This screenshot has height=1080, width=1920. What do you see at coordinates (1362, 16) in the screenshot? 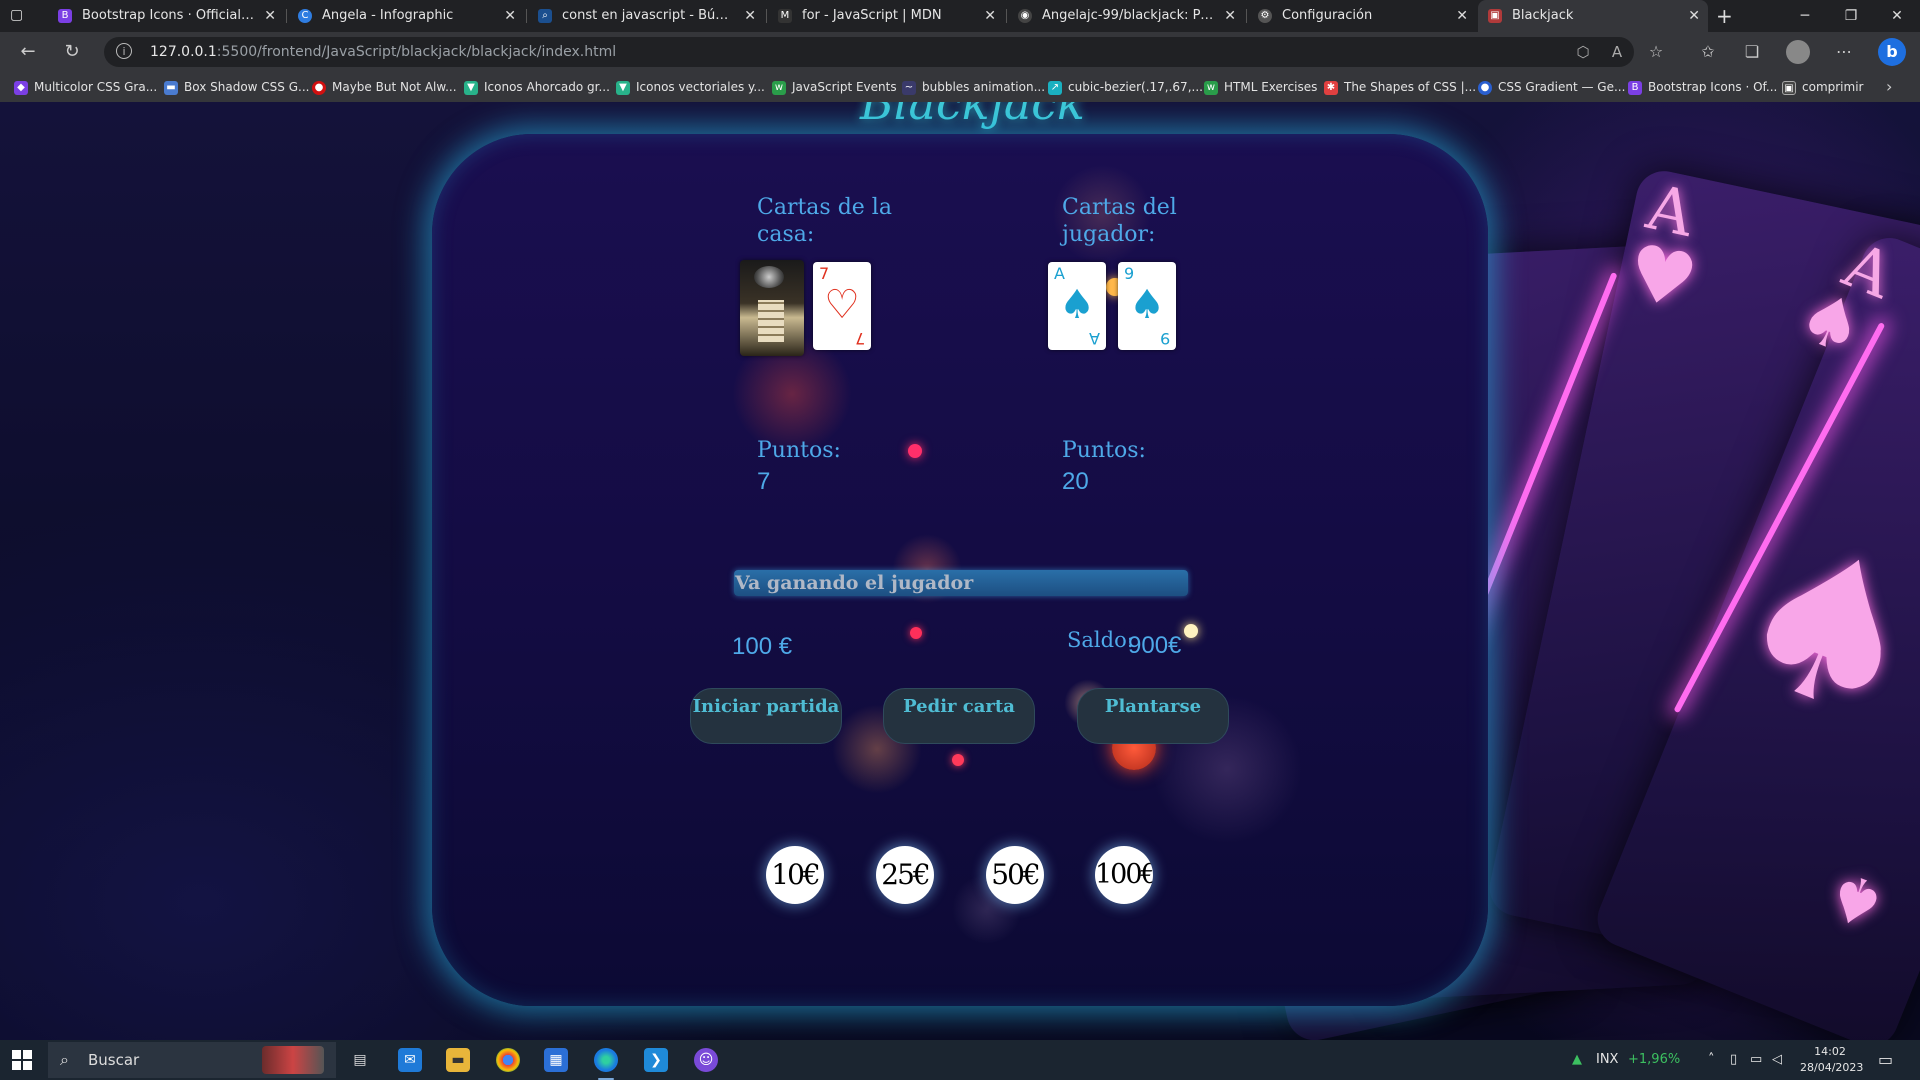
I see `tab-configuracion: ⚙ Configuración ✕` at bounding box center [1362, 16].